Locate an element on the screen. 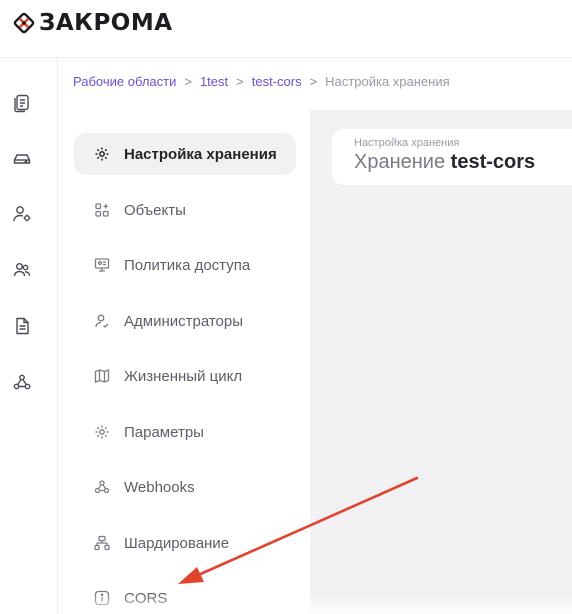  menu-item-label: CORS is located at coordinates (146, 598).